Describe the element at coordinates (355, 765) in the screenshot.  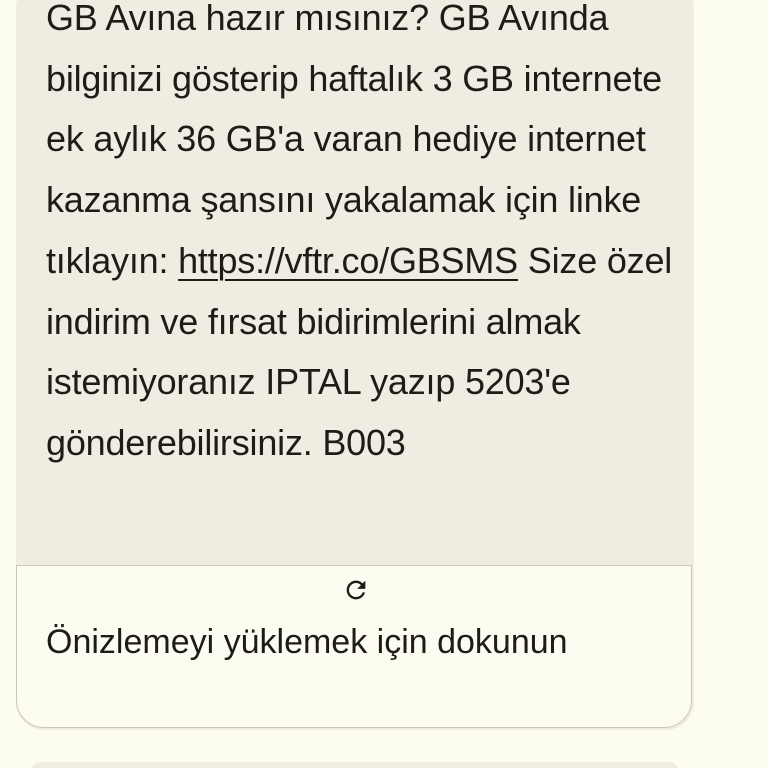
I see `next-message-bubble-edge` at that location.